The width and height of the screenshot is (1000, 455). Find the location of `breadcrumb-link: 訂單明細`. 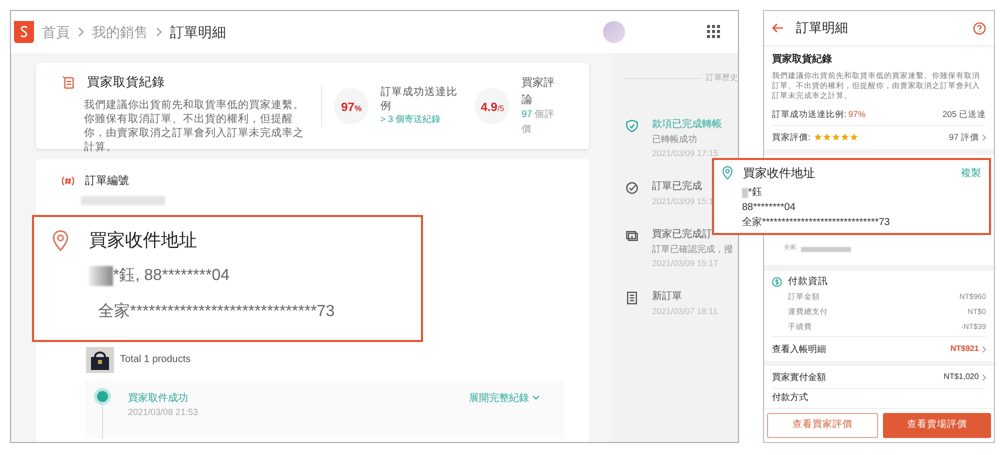

breadcrumb-link: 訂單明細 is located at coordinates (198, 32).